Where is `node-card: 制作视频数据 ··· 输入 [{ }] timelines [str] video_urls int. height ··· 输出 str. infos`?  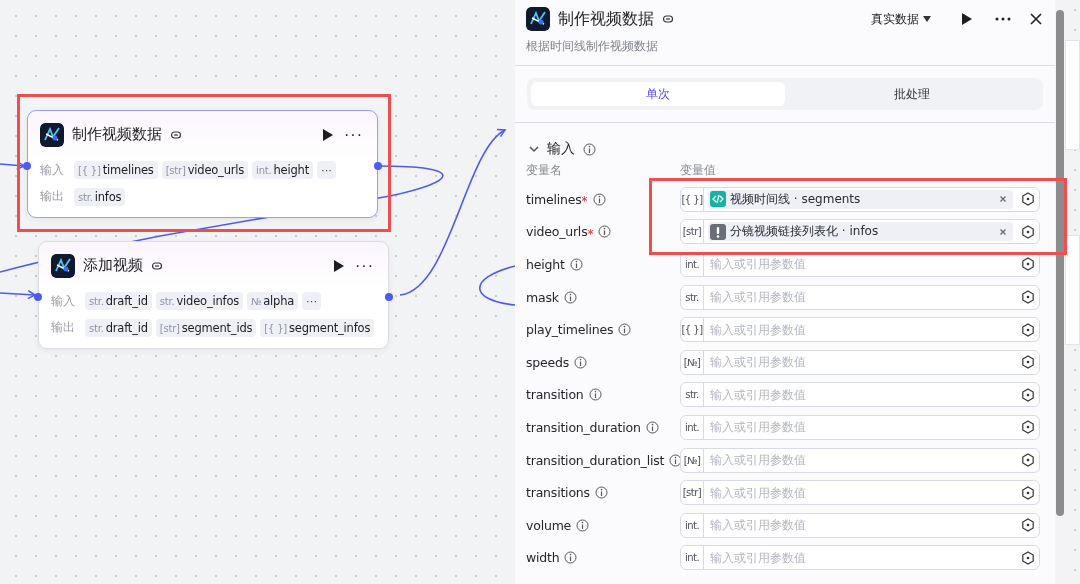 node-card: 制作视频数据 ··· 输入 [{ }] timelines [str] video_urls int. height ··· 输出 str. infos is located at coordinates (202, 164).